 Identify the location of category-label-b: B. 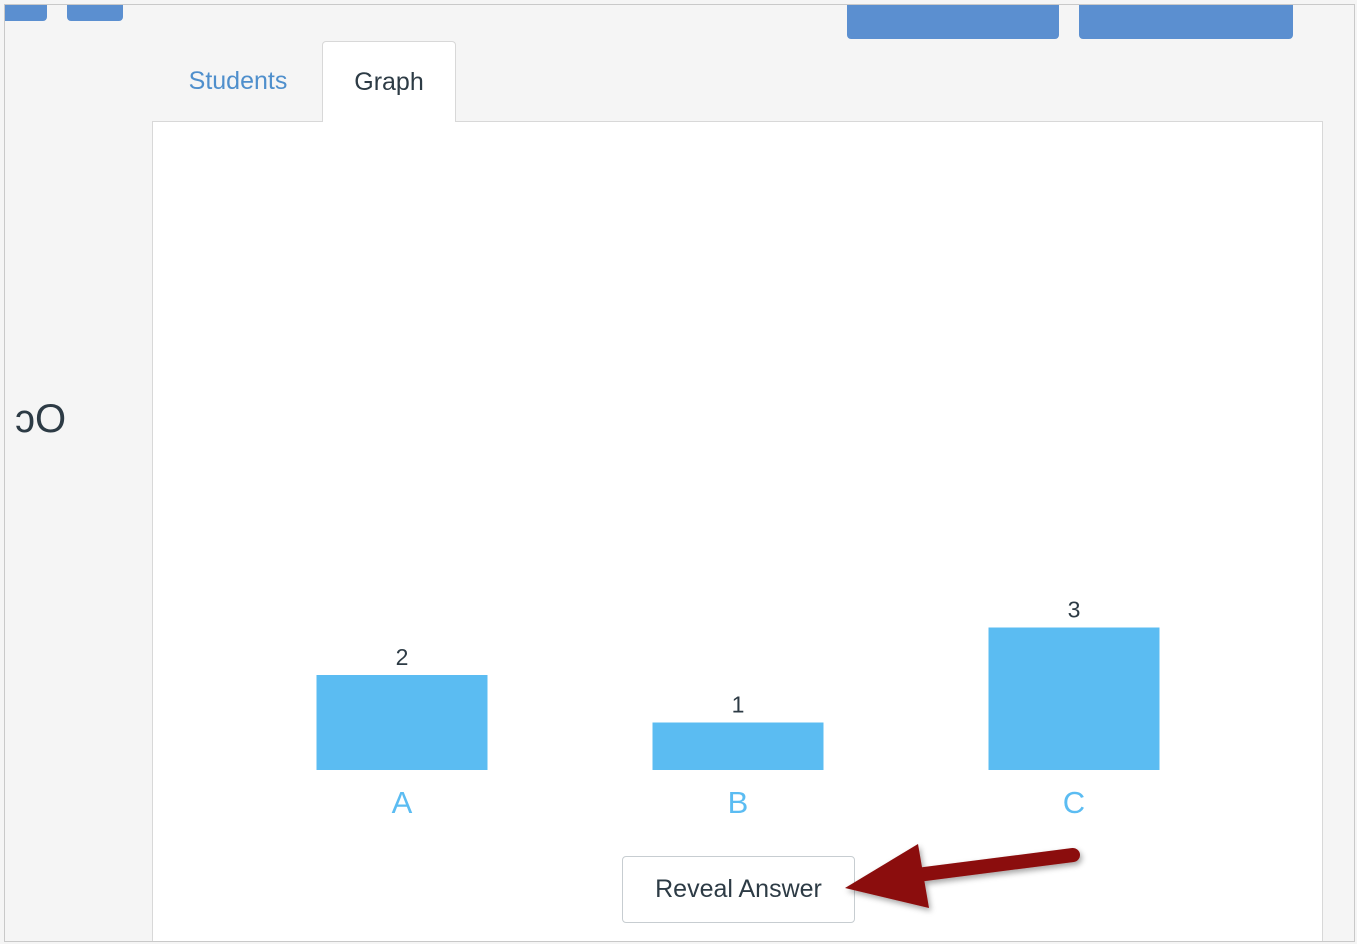
(738, 802).